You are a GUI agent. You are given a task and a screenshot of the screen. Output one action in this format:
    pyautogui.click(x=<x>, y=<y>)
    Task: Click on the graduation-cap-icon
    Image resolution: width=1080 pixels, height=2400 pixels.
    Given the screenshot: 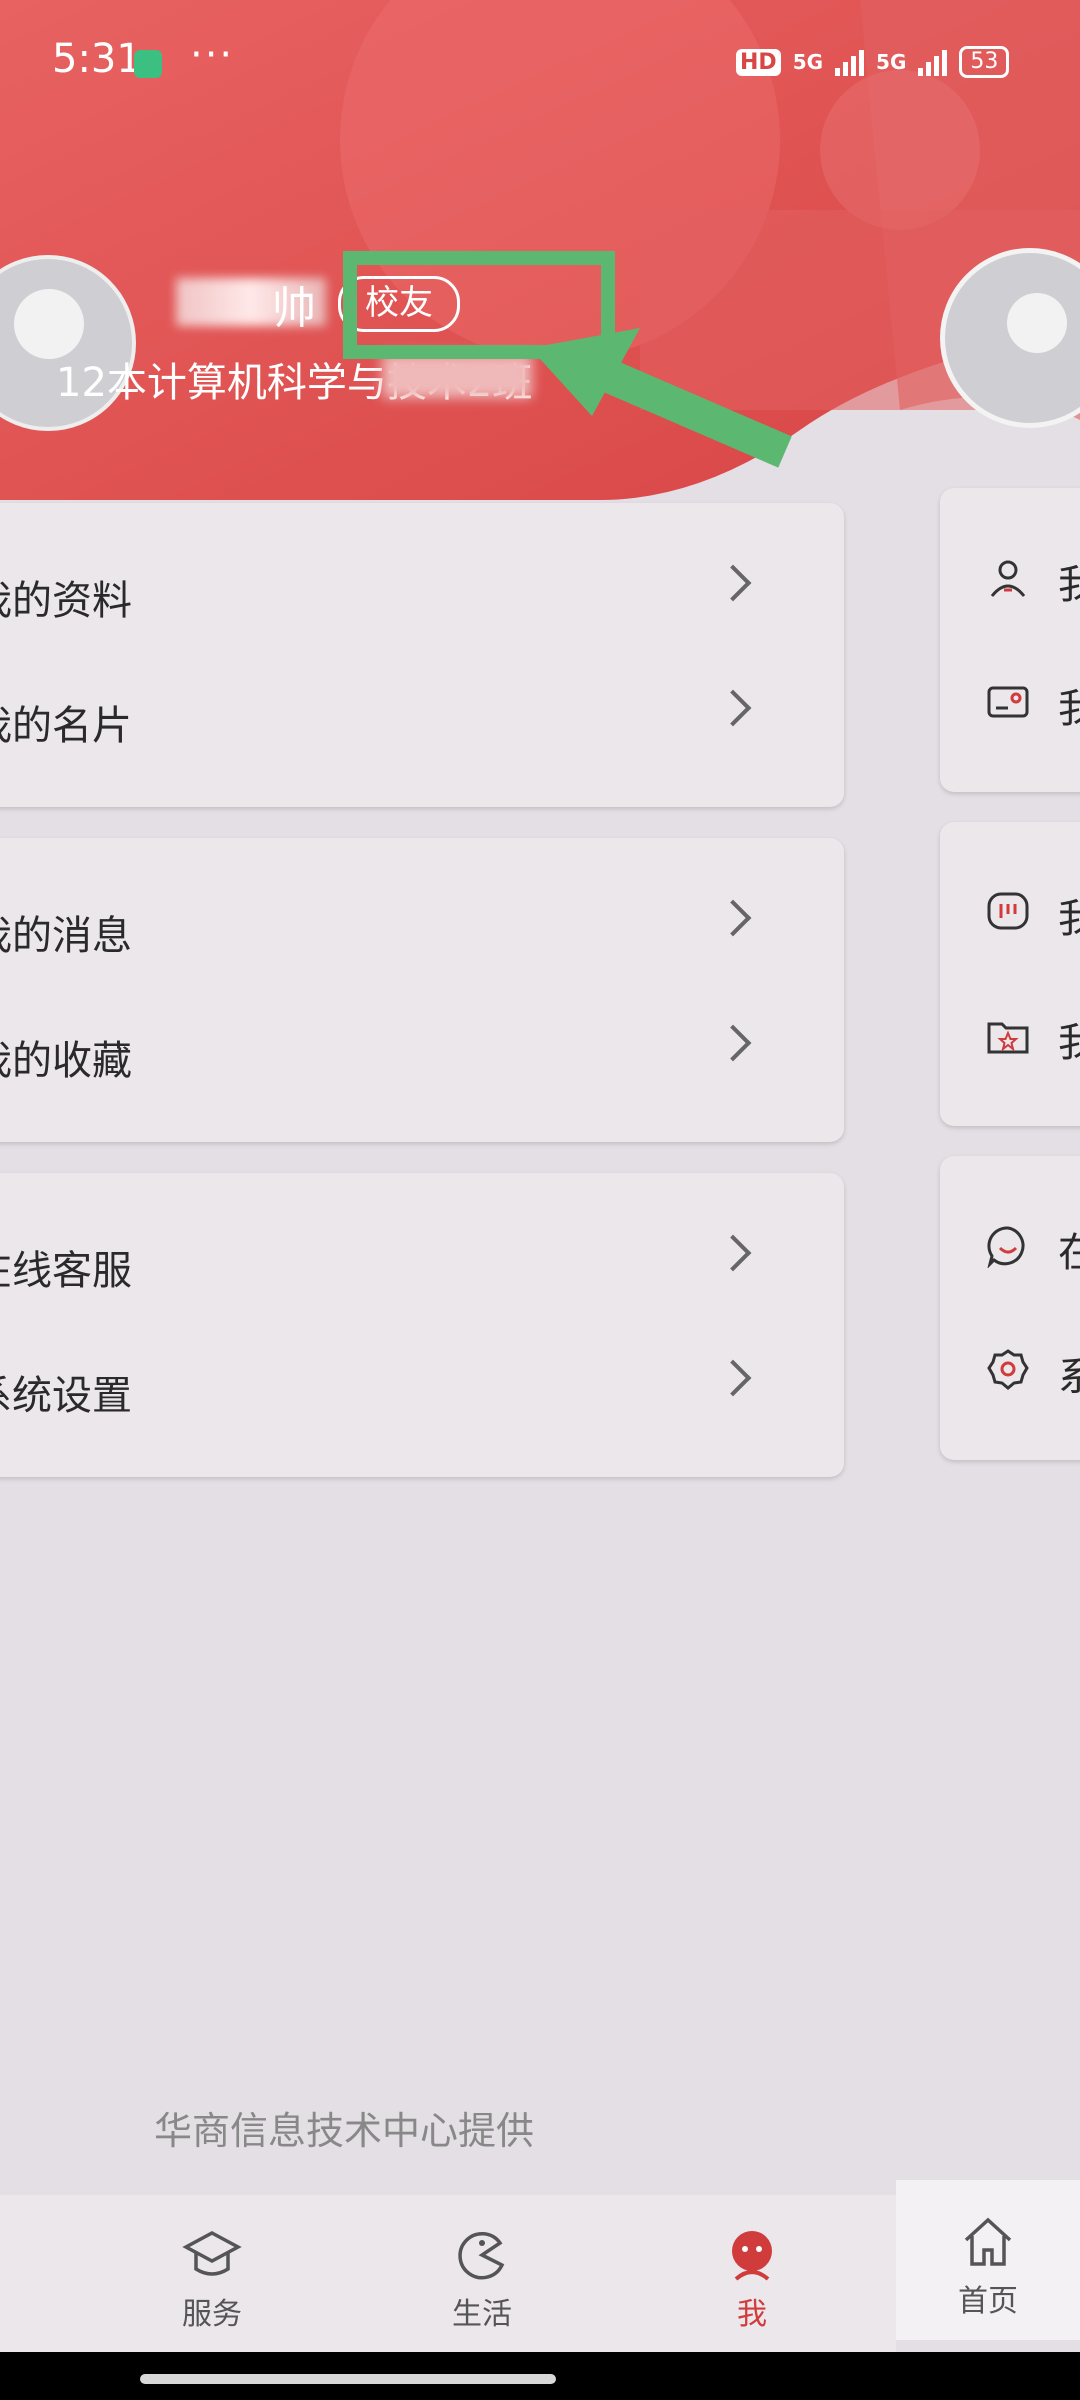 What is the action you would take?
    pyautogui.click(x=212, y=2253)
    